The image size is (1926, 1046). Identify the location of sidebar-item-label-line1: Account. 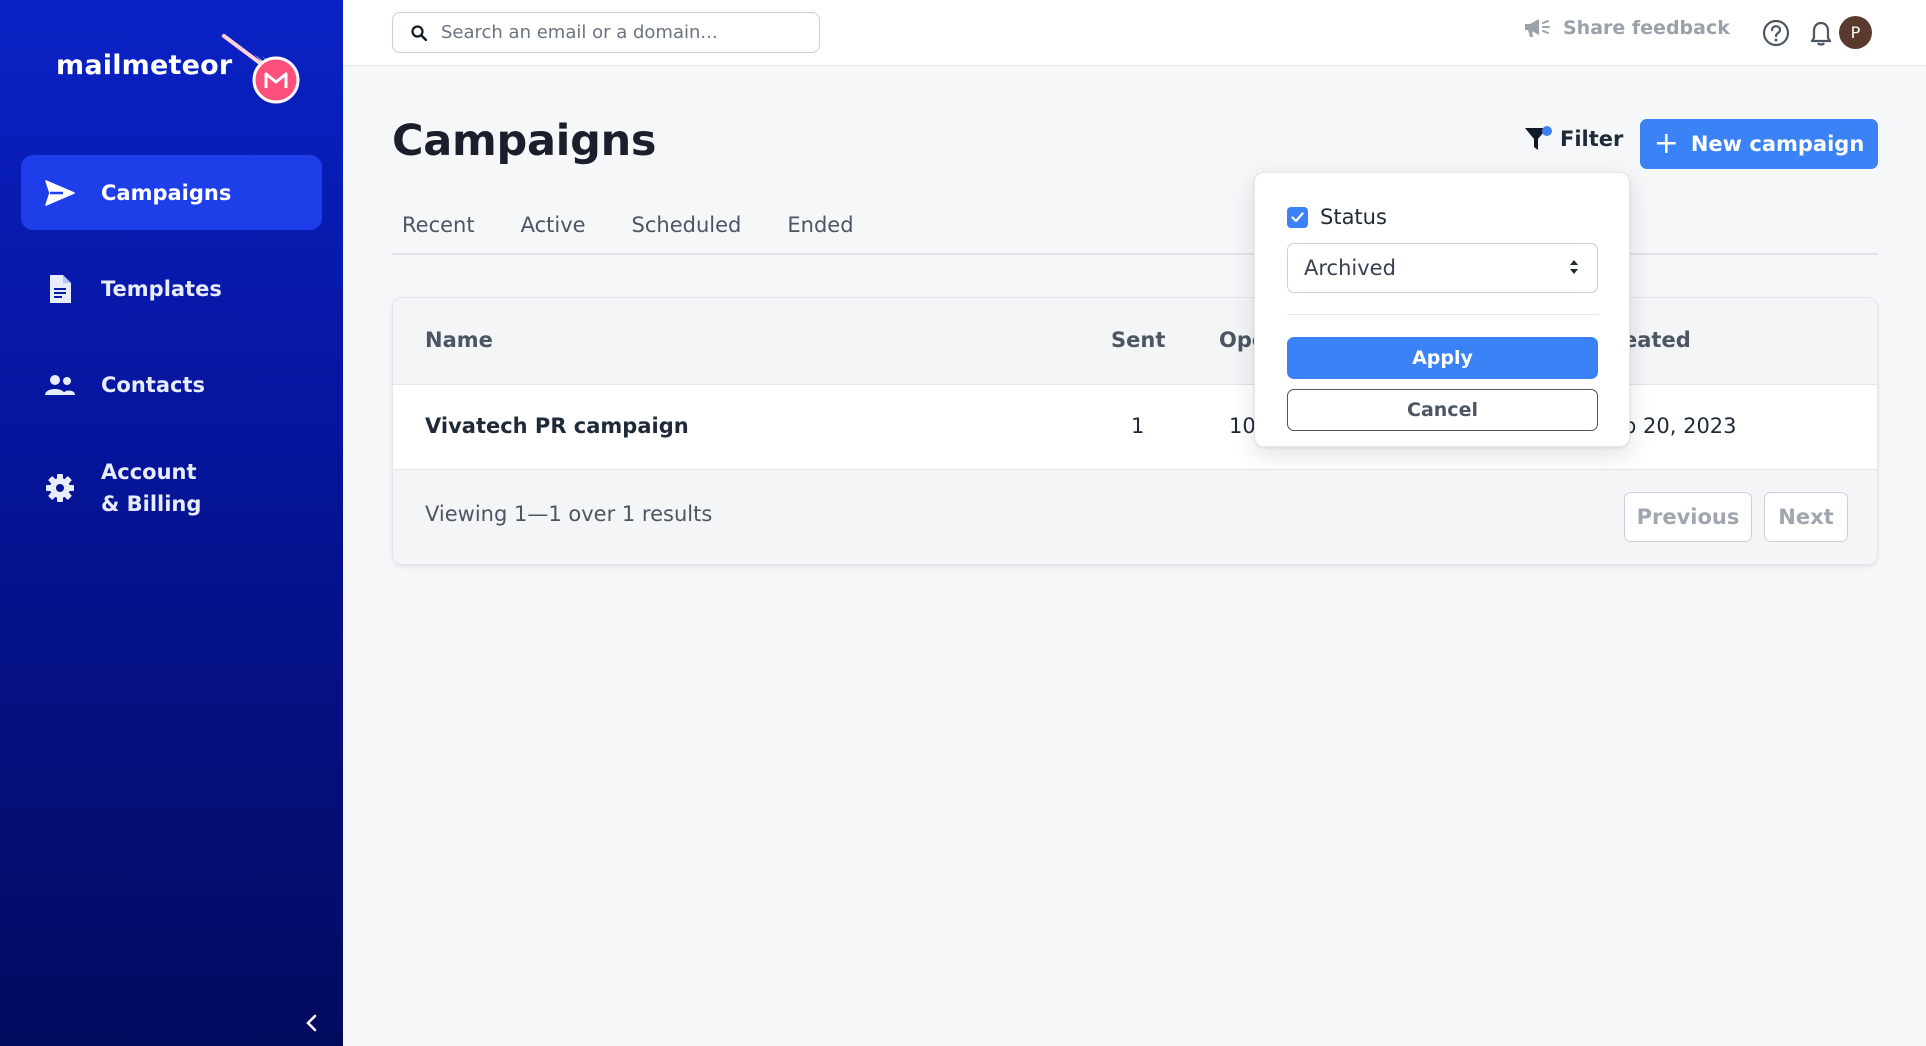
(149, 472).